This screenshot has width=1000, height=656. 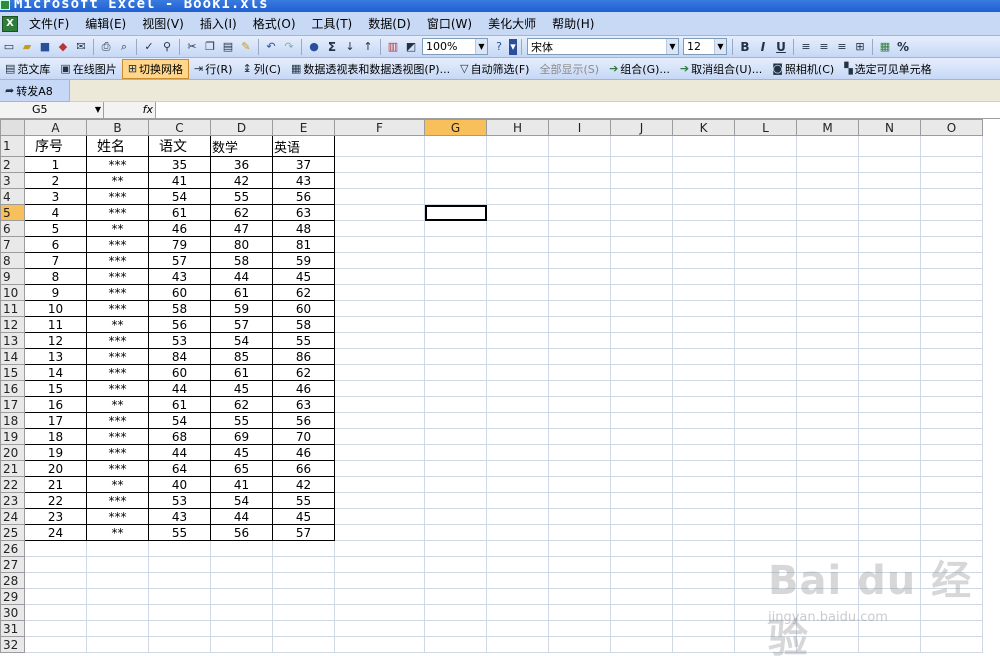 What do you see at coordinates (390, 24) in the screenshot?
I see `menu-data: 数据(D)` at bounding box center [390, 24].